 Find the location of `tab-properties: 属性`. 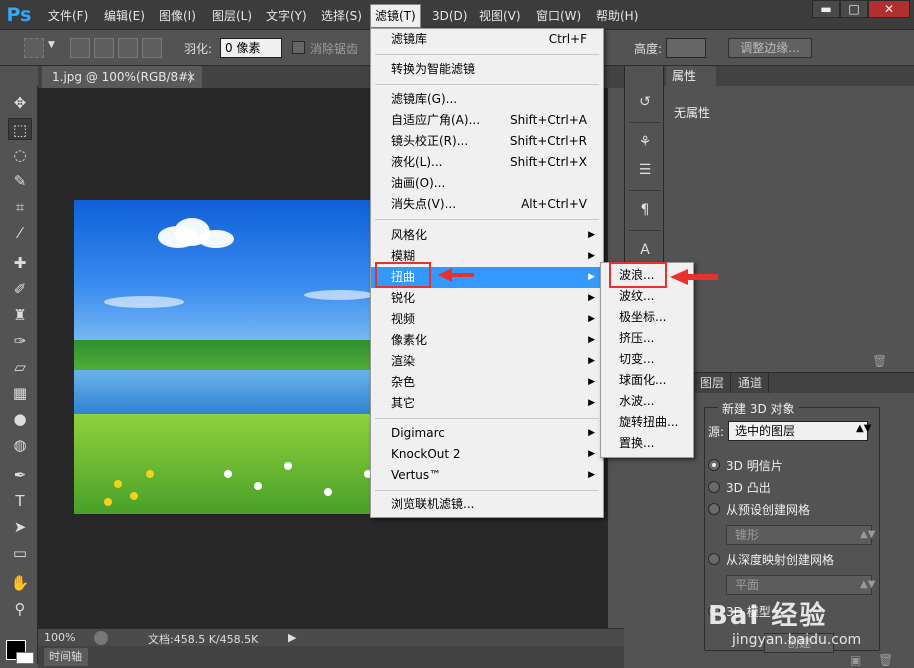

tab-properties: 属性 is located at coordinates (691, 76).